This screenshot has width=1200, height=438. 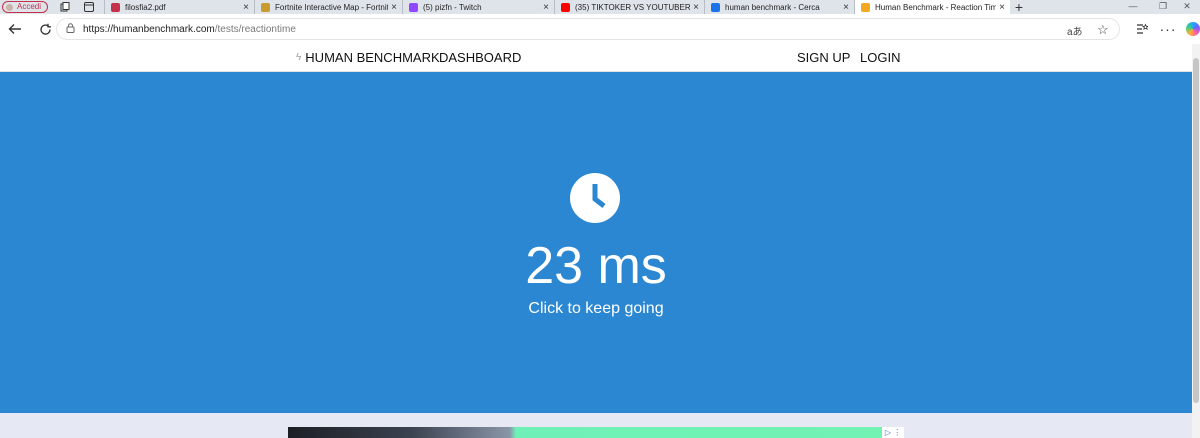 I want to click on login-link: LOGIN, so click(x=880, y=57).